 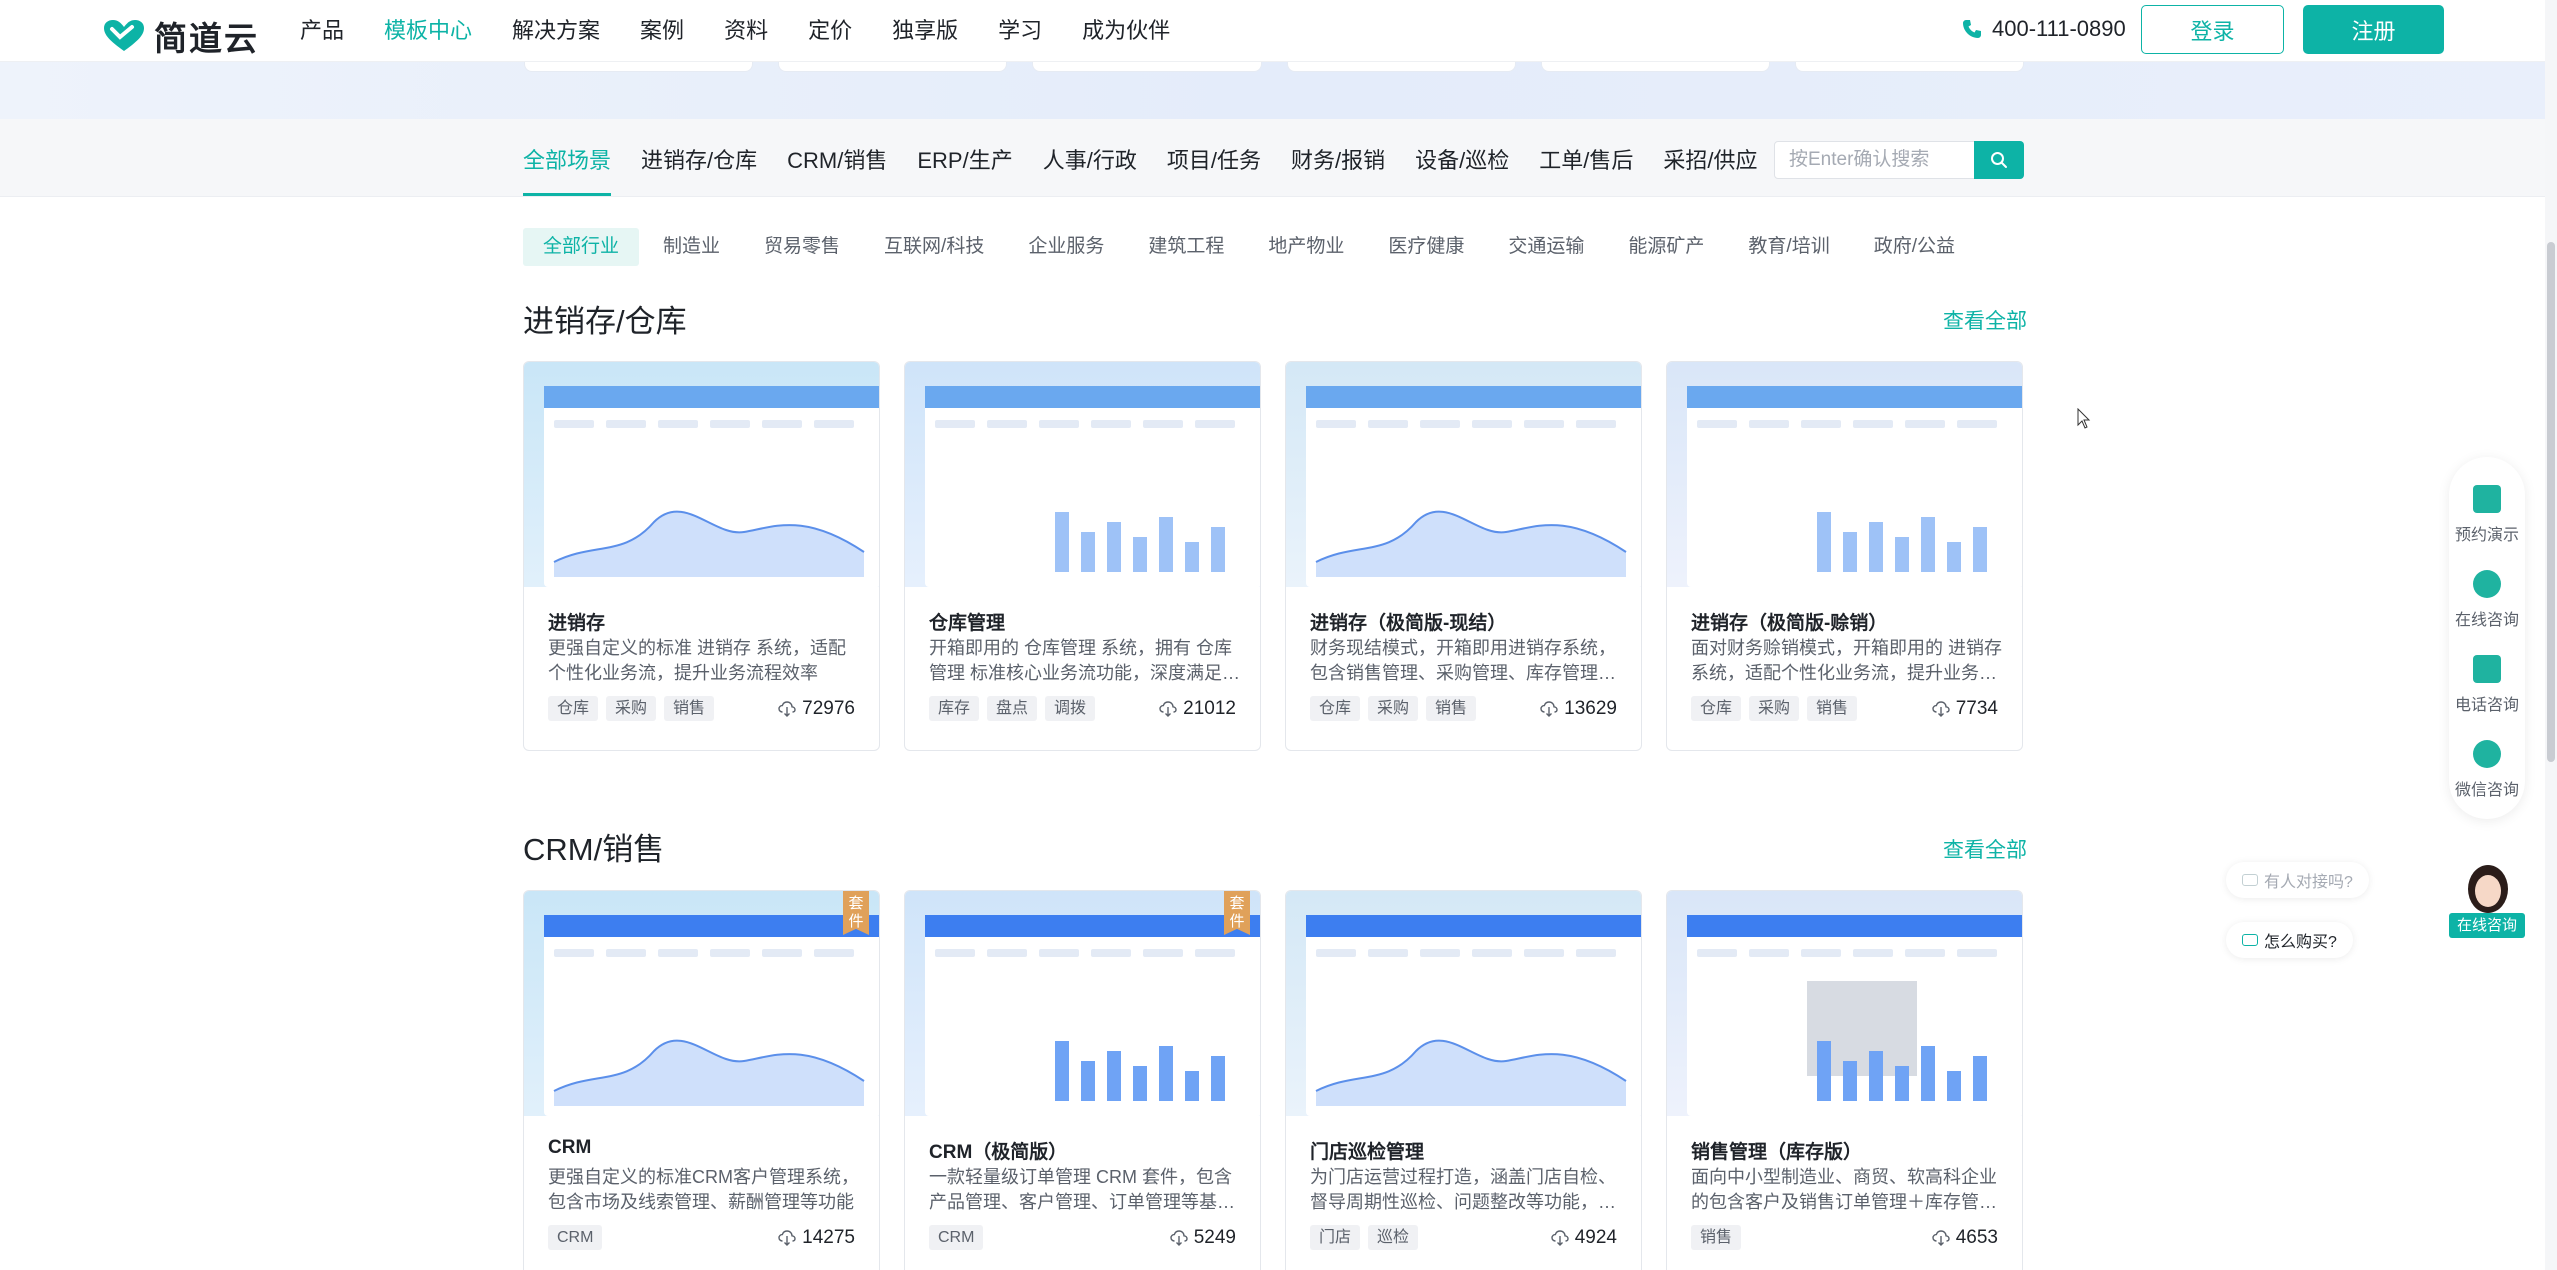 I want to click on template-title: 销售管理（库存版）, so click(x=1777, y=1152).